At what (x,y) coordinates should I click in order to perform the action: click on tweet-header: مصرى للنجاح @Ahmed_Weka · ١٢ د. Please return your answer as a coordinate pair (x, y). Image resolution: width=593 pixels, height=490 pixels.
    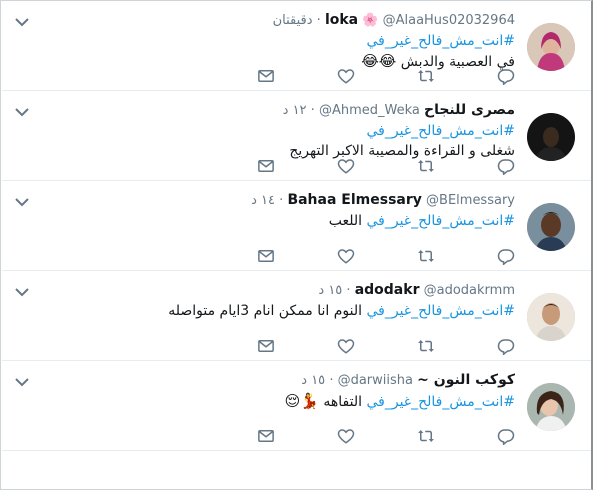
    Looking at the image, I should click on (278, 110).